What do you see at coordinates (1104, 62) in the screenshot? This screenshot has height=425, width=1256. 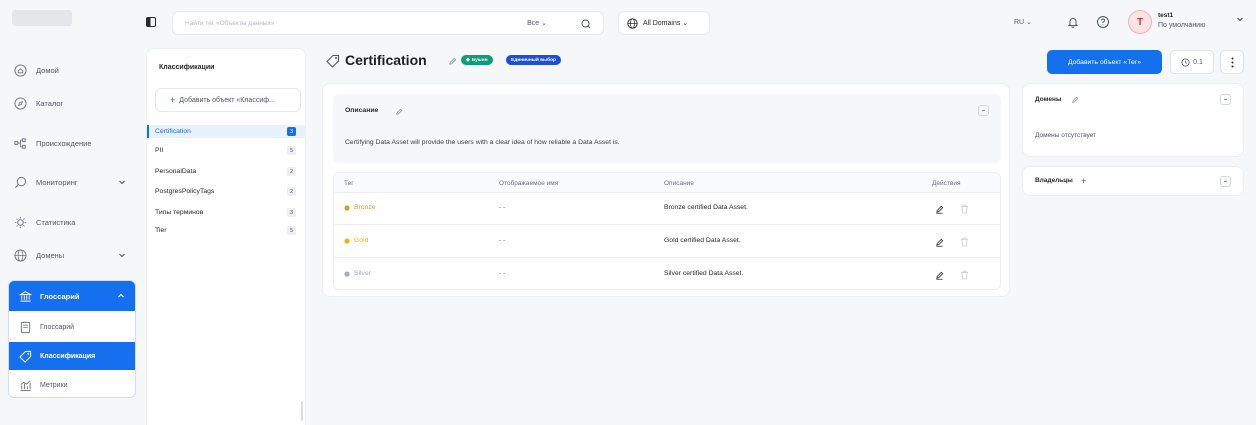 I see `add-tag-button: Добавить объект «Тег»` at bounding box center [1104, 62].